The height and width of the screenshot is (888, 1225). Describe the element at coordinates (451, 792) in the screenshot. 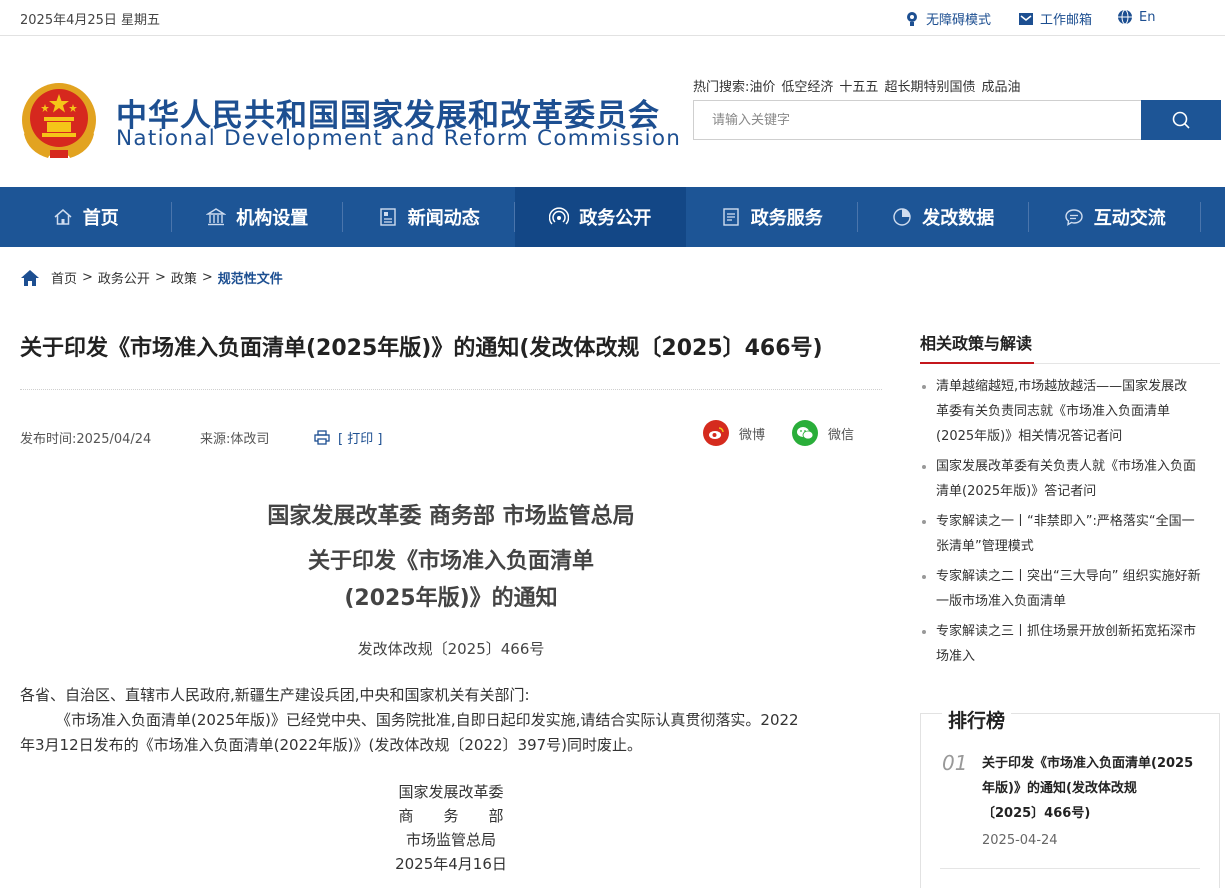

I see `signature-ndrc: 国家发展改革委` at that location.